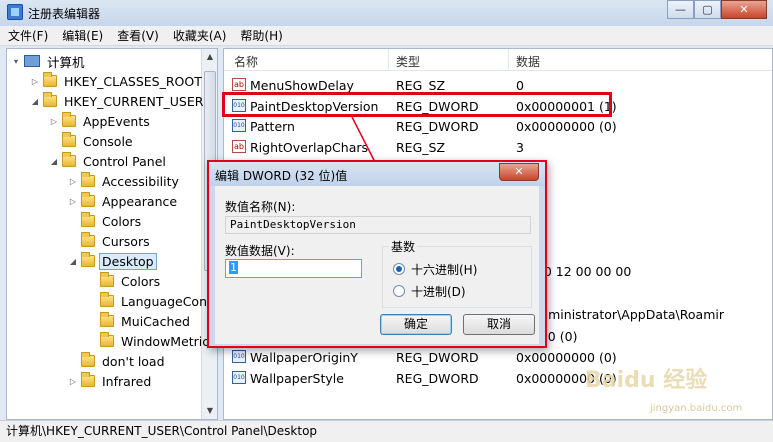 The height and width of the screenshot is (442, 773). What do you see at coordinates (126, 241) in the screenshot?
I see `tree-item-label: Cursors` at bounding box center [126, 241].